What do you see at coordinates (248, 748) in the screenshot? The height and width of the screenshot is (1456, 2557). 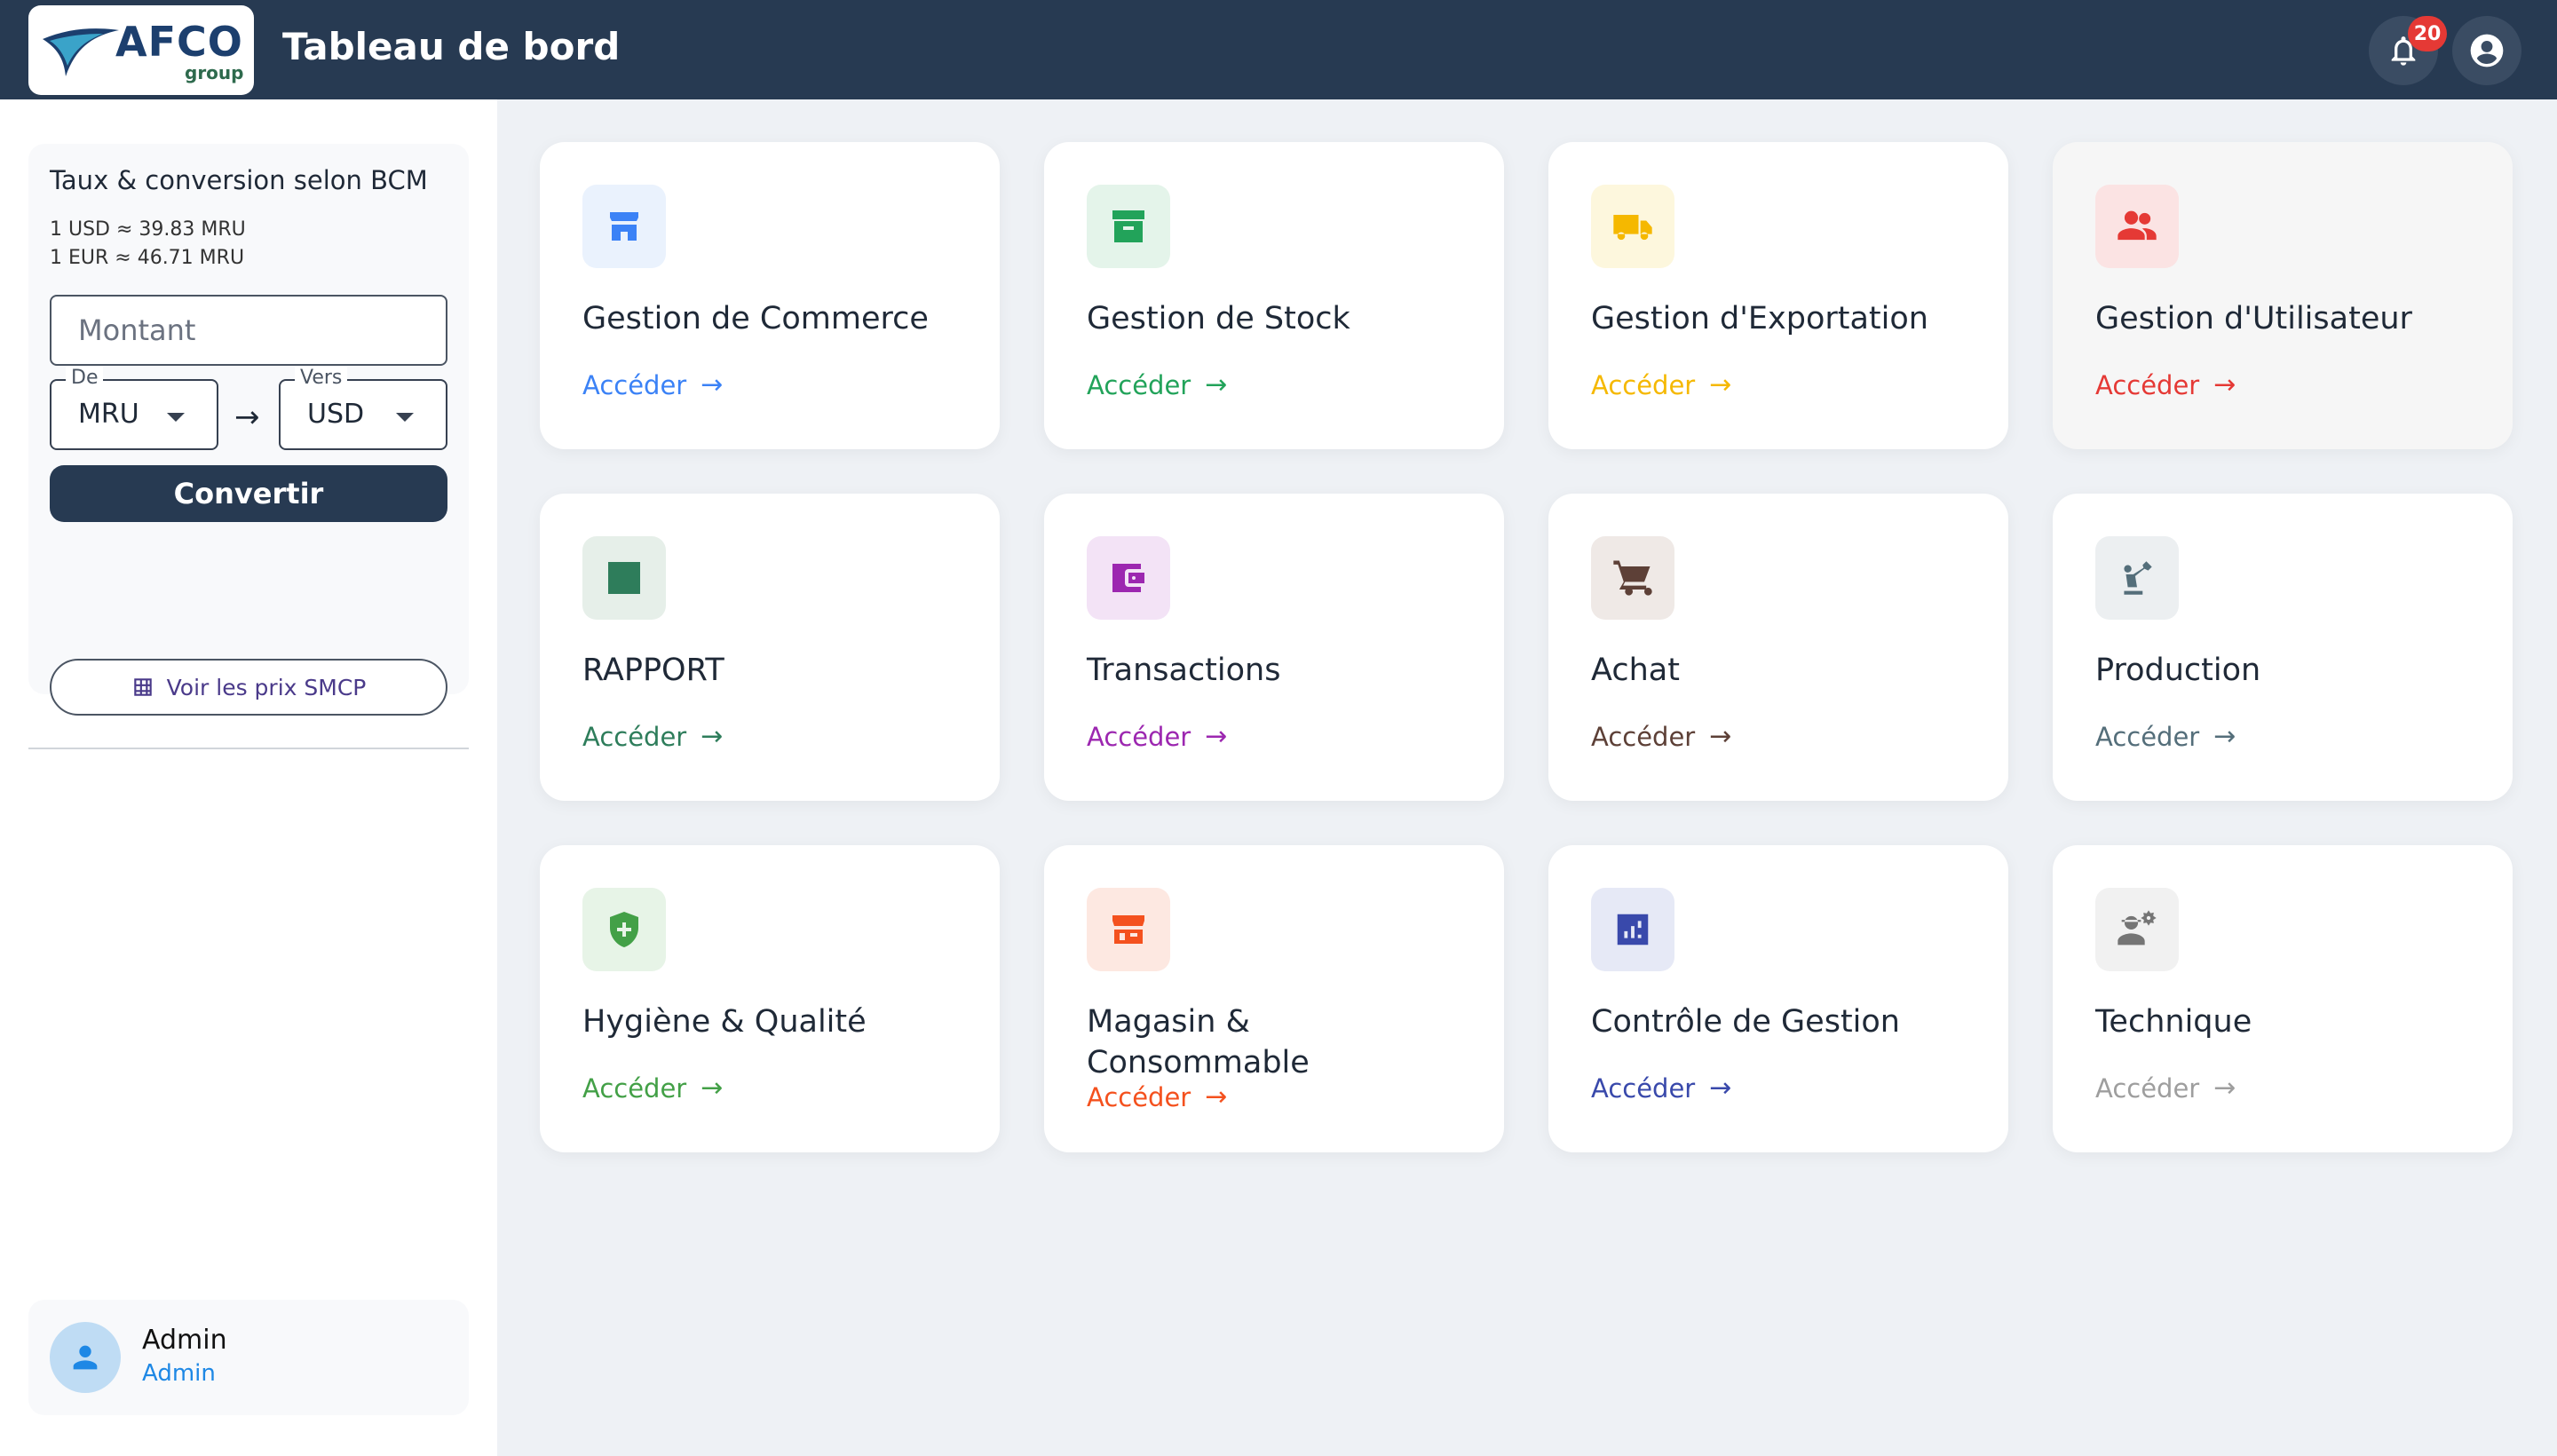 I see `sidebar-divider` at bounding box center [248, 748].